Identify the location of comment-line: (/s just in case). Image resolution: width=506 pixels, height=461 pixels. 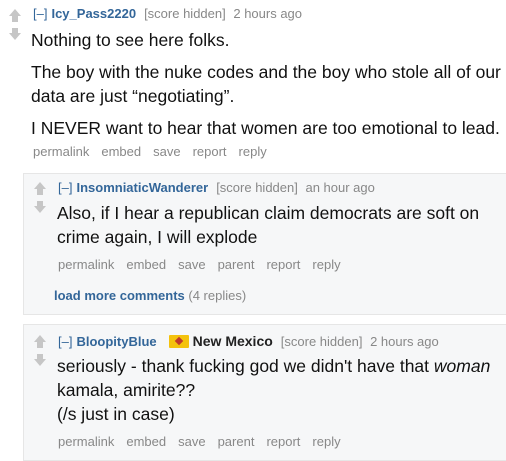
(116, 414).